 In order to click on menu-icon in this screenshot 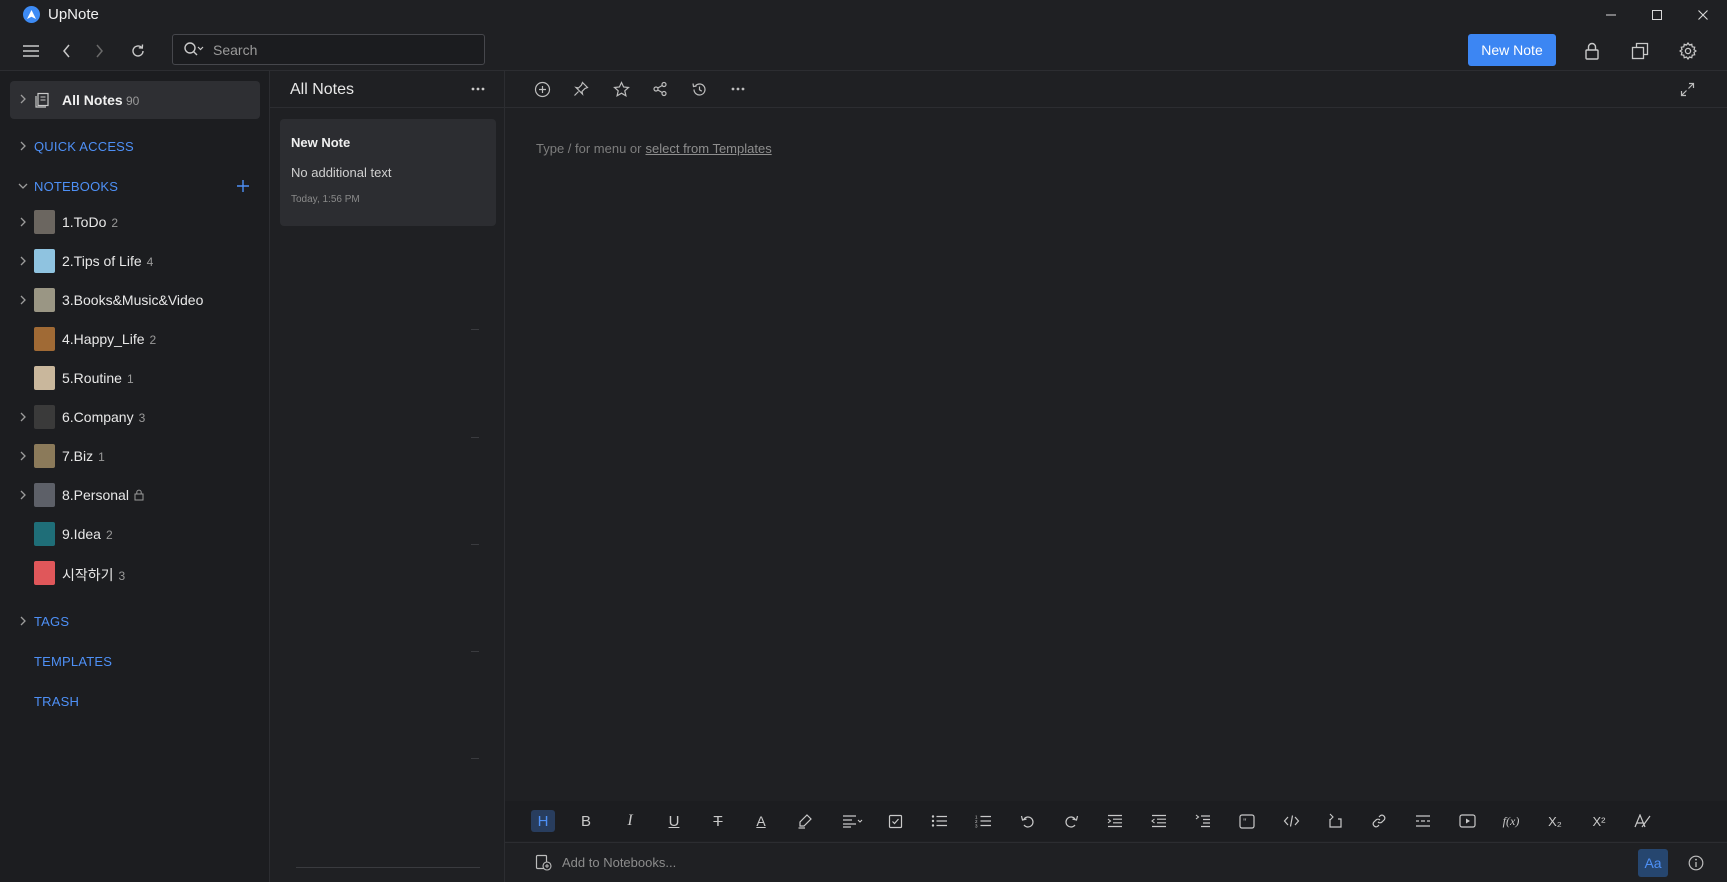, I will do `click(31, 51)`.